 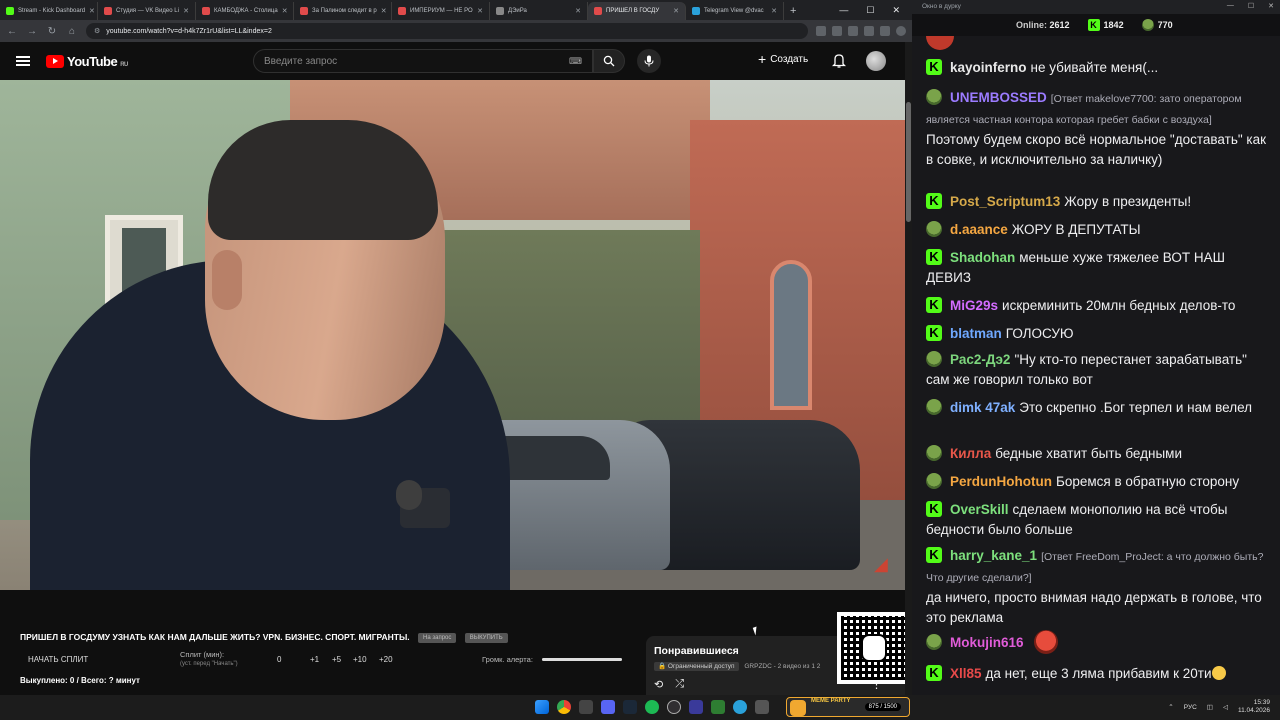 What do you see at coordinates (49, 11) in the screenshot?
I see `browser-tab: Stream - Kick Dashboard ✕` at bounding box center [49, 11].